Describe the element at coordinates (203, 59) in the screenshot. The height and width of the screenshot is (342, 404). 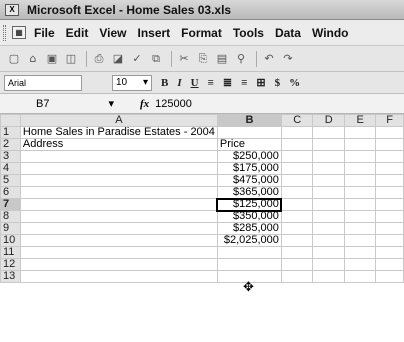
I see `copy-icon: ⎘` at that location.